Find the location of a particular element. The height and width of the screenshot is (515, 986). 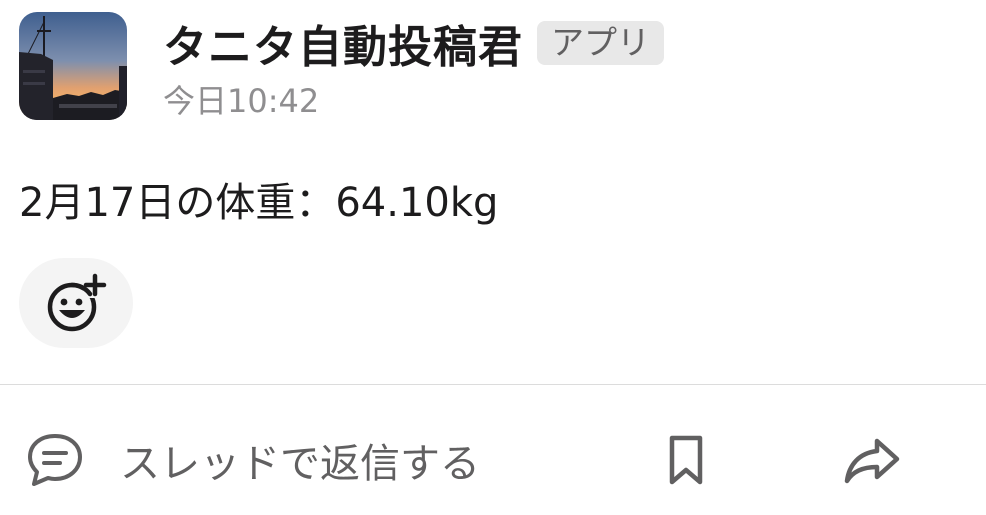

app-badge: アプリ is located at coordinates (600, 43).